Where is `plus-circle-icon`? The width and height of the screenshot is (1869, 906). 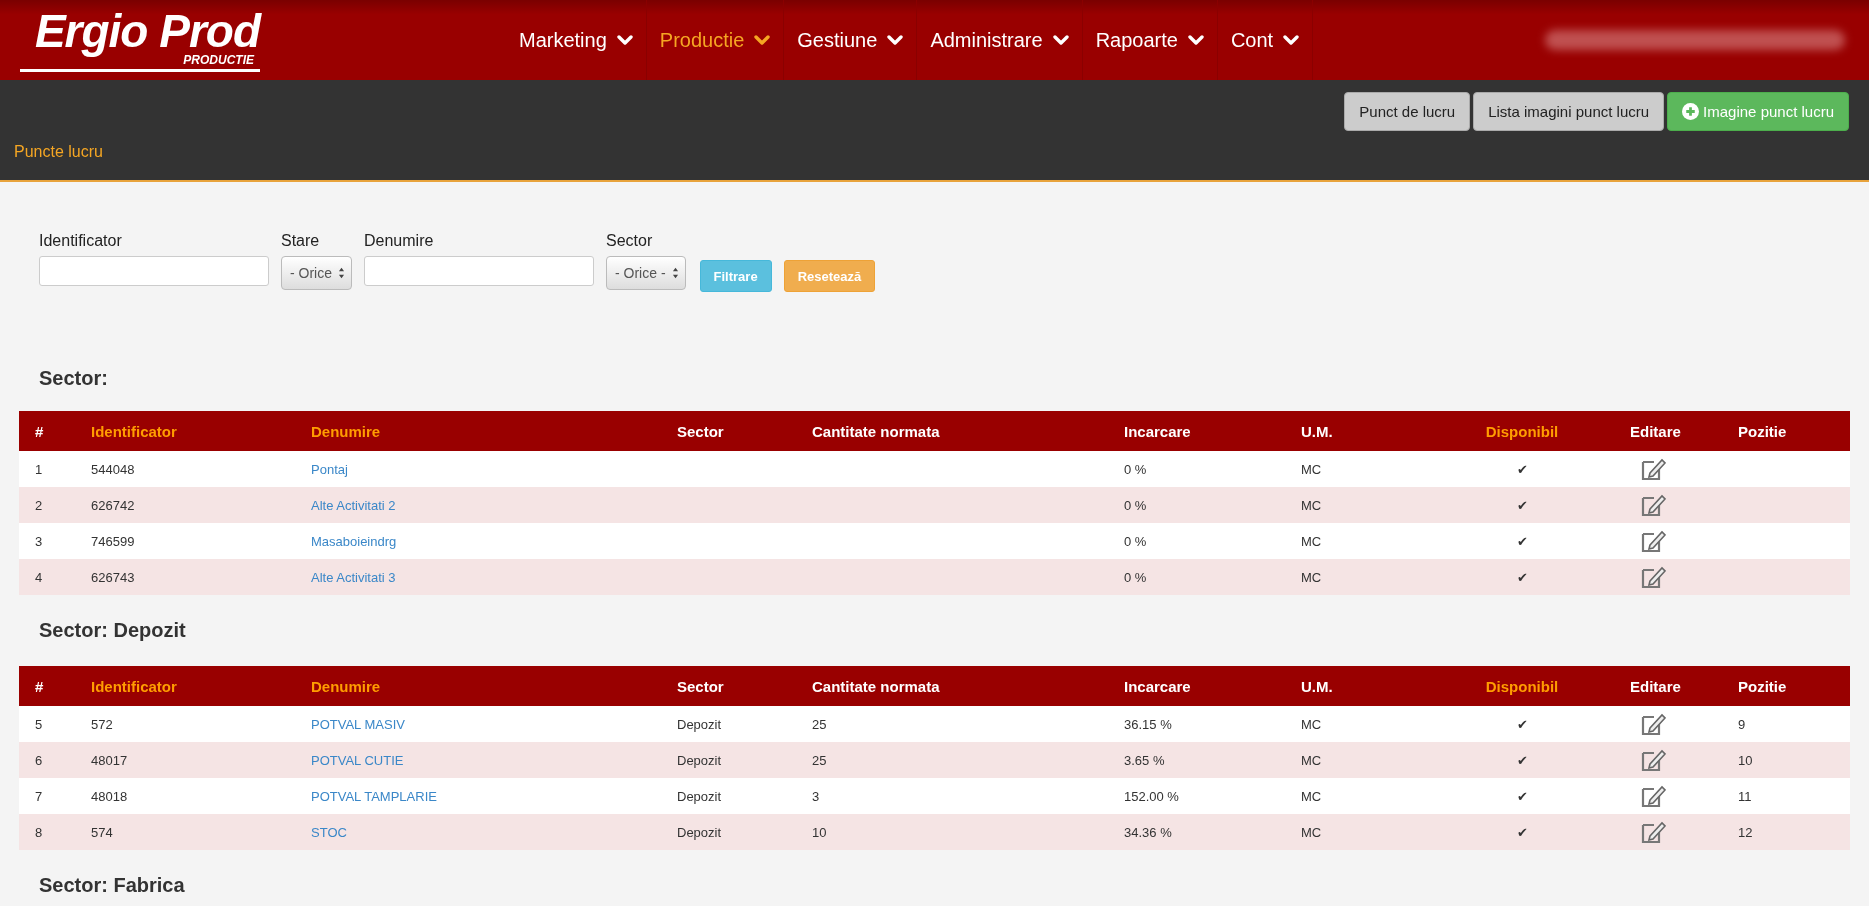 plus-circle-icon is located at coordinates (1691, 111).